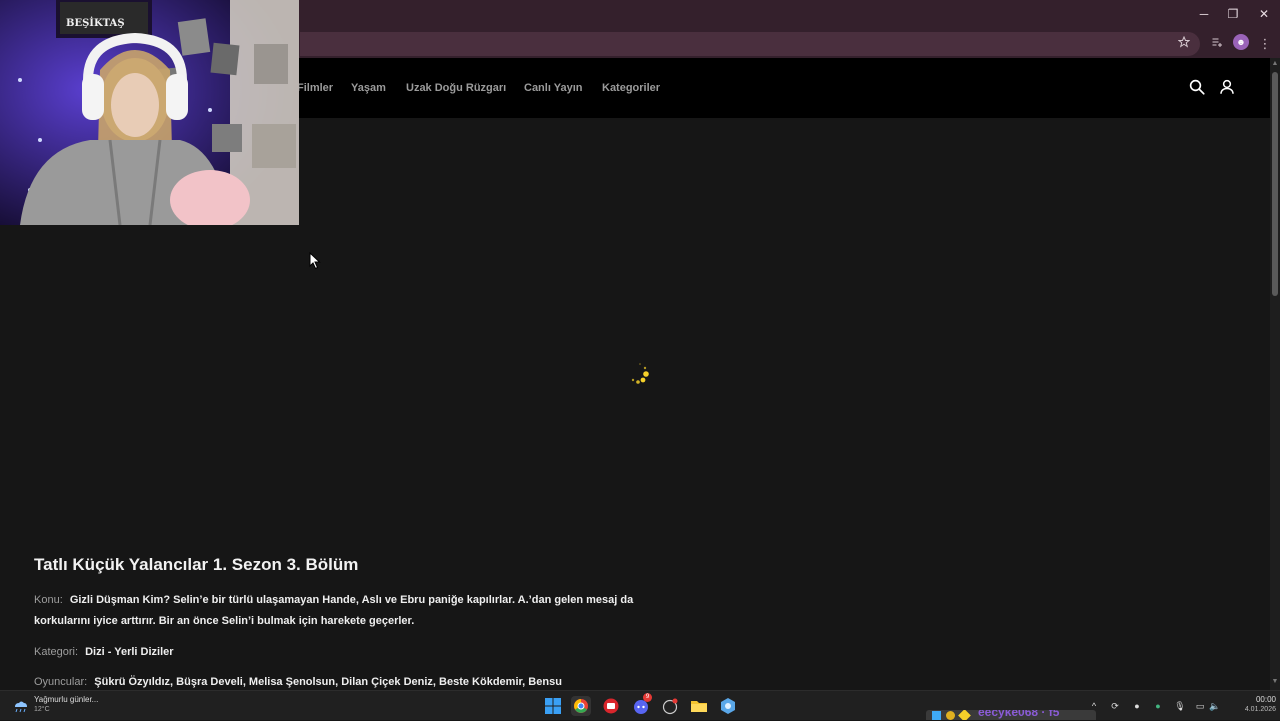 The image size is (1280, 721). Describe the element at coordinates (1275, 184) in the screenshot. I see `scroll-thumb` at that location.